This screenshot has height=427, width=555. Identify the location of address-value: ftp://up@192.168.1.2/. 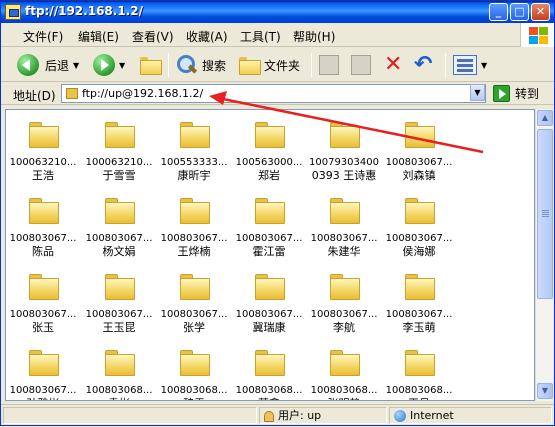
(142, 93).